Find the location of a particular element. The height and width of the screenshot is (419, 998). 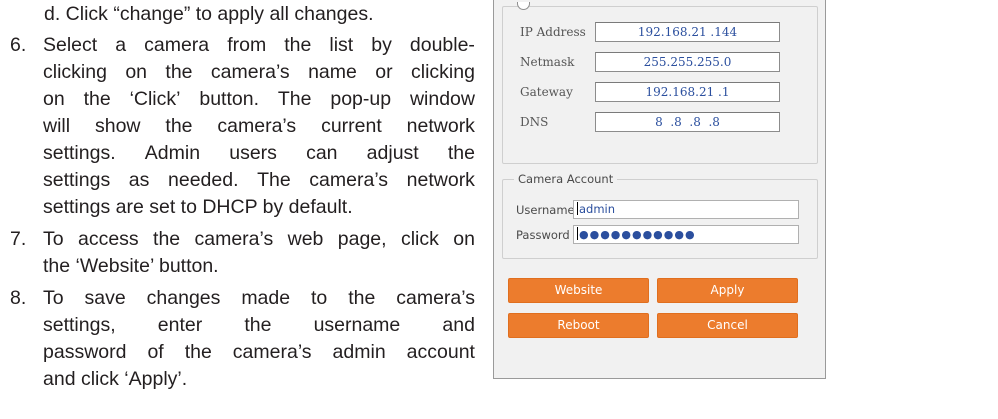

word: and is located at coordinates (458, 325).